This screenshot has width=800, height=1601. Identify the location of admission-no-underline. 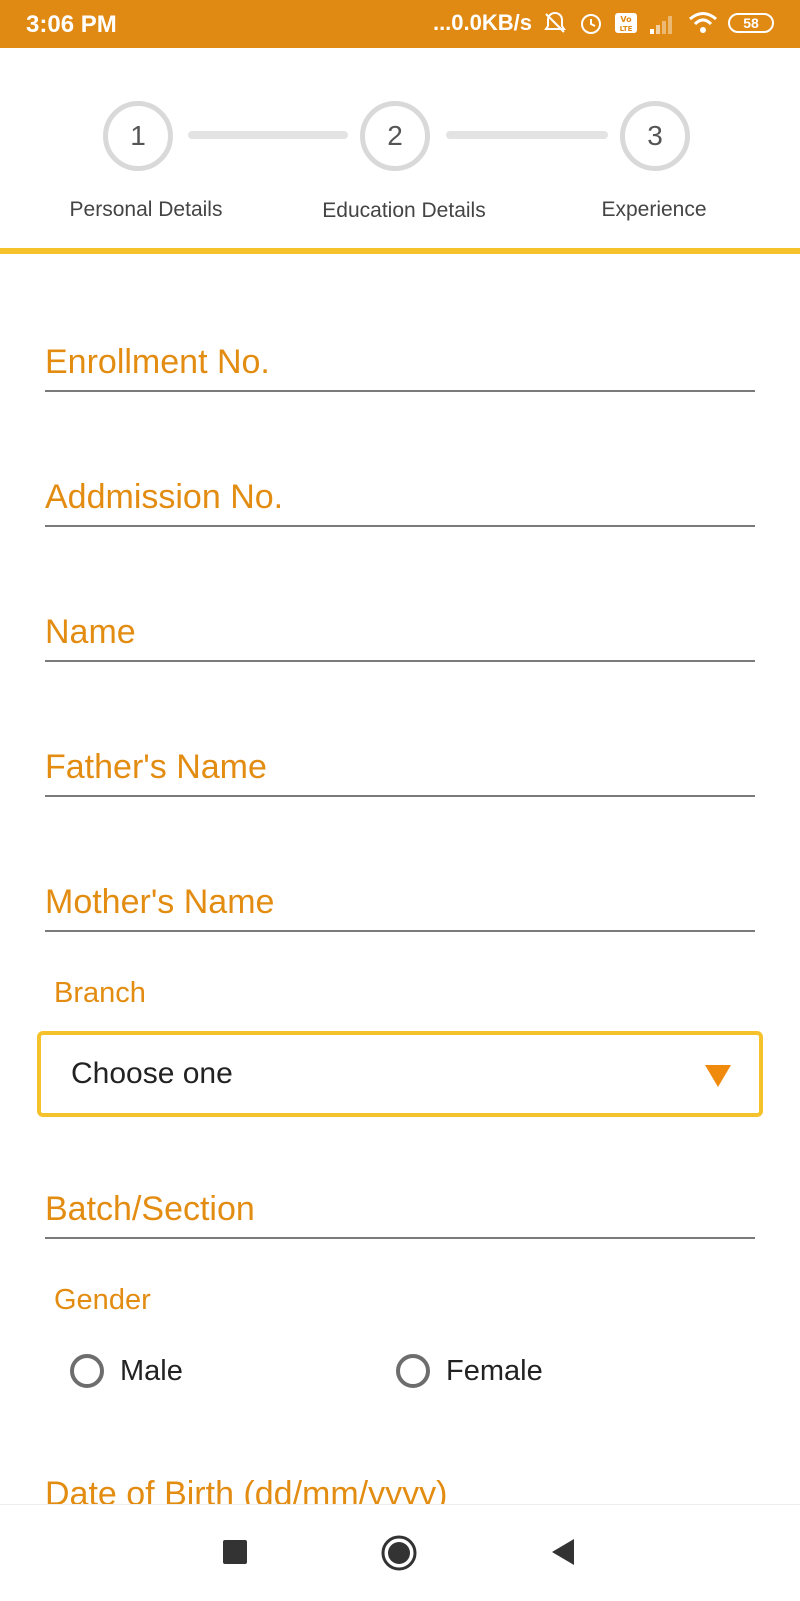
(400, 526).